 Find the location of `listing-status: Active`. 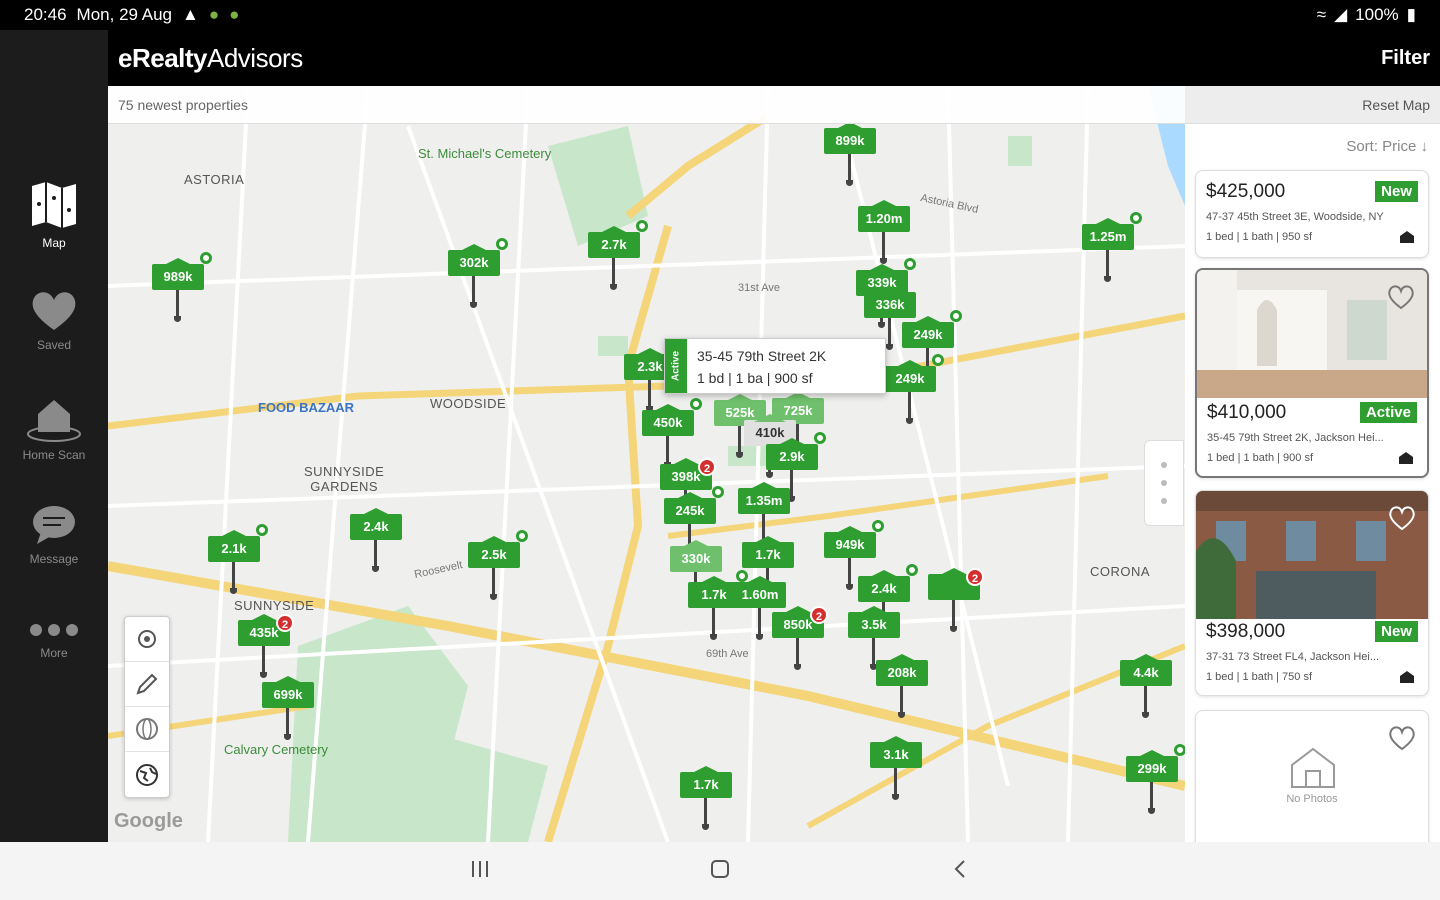

listing-status: Active is located at coordinates (1388, 412).